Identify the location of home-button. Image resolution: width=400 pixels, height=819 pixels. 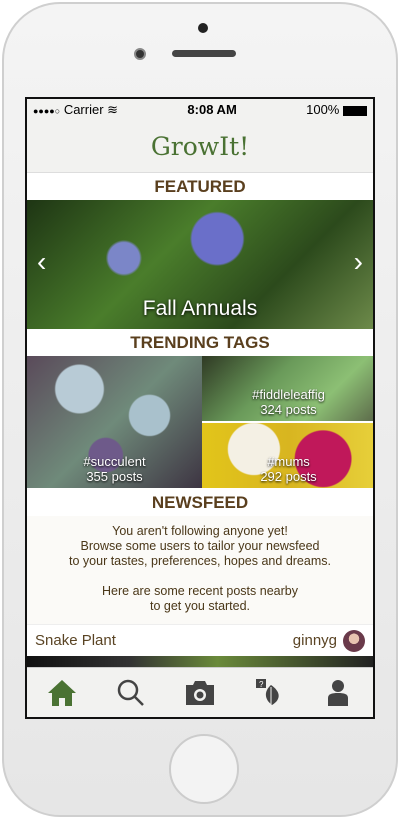
(204, 769).